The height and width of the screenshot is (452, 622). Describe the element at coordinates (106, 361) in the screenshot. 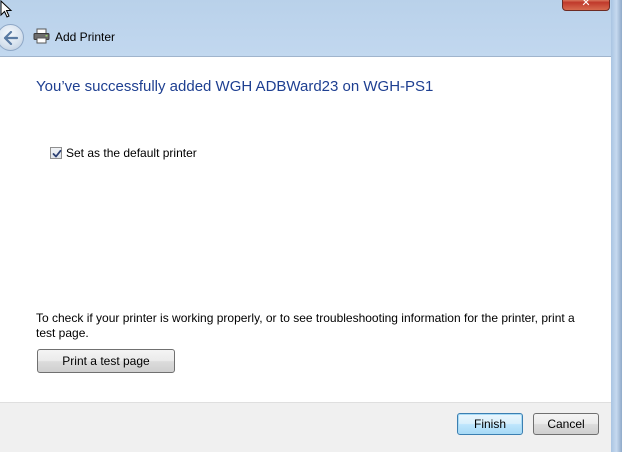

I see `print-test-page-button: Print a test page` at that location.